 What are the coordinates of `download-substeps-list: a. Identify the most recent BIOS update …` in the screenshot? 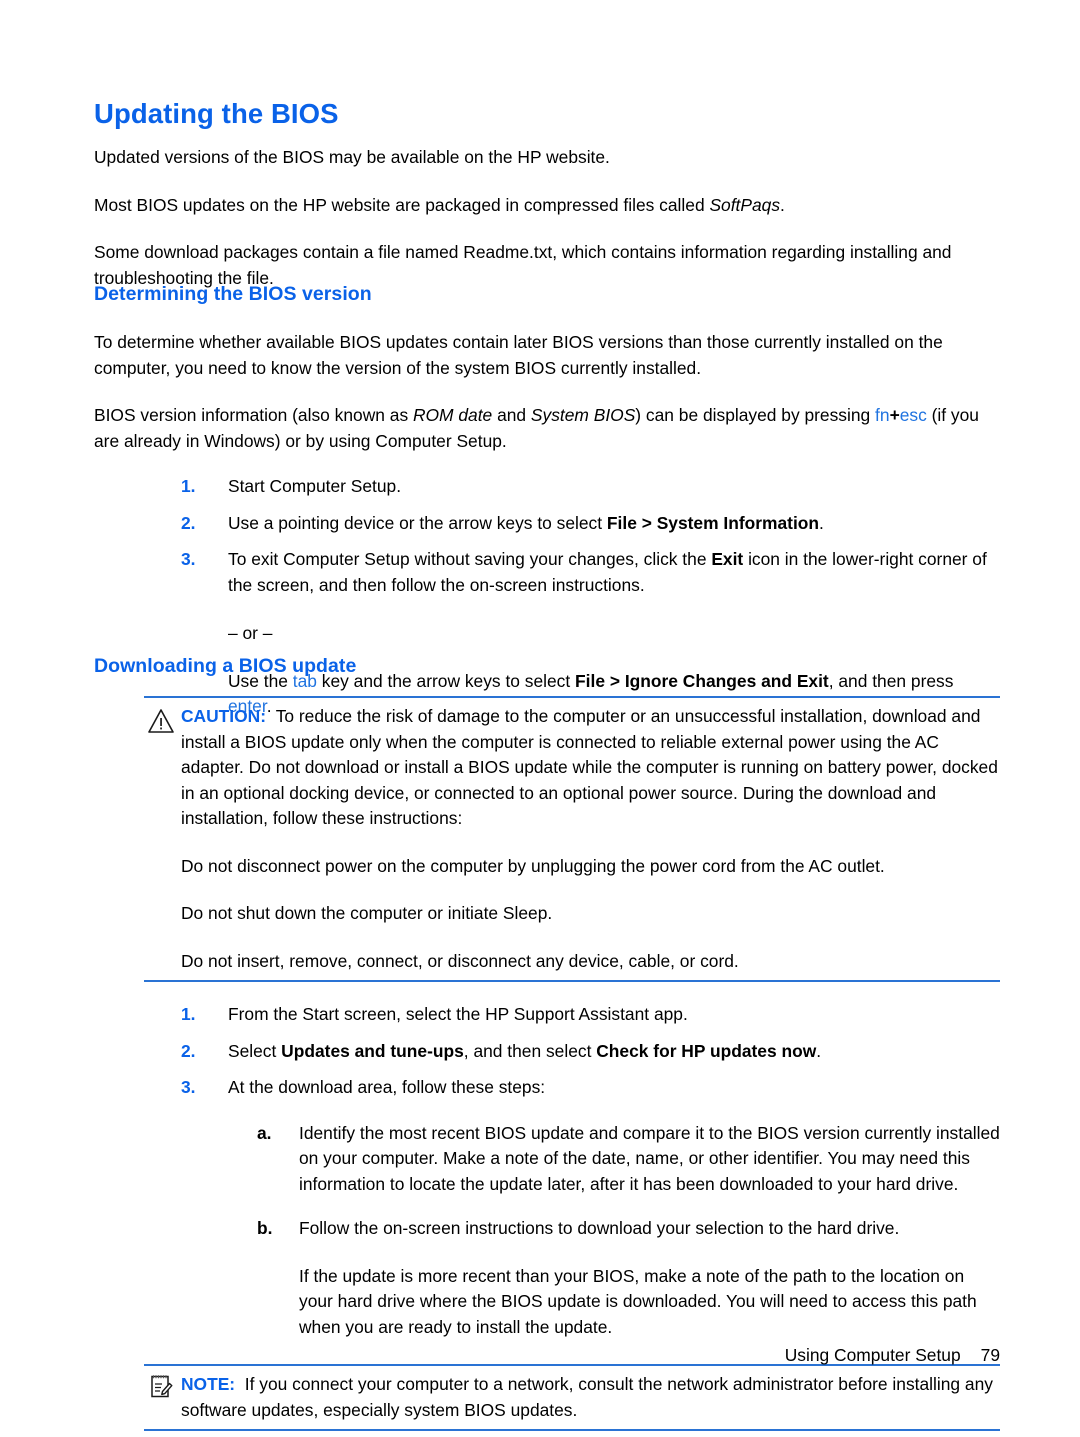 It's located at (614, 1231).